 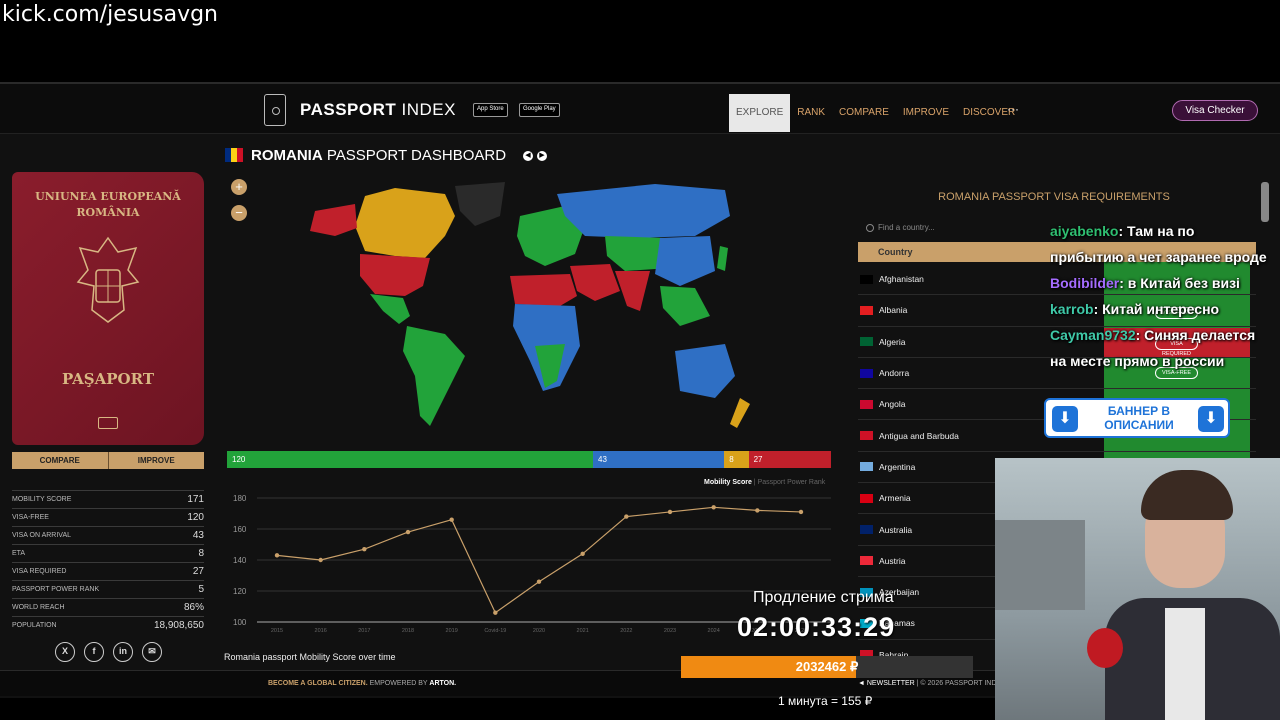 I want to click on map-region-south-america, so click(x=434, y=376).